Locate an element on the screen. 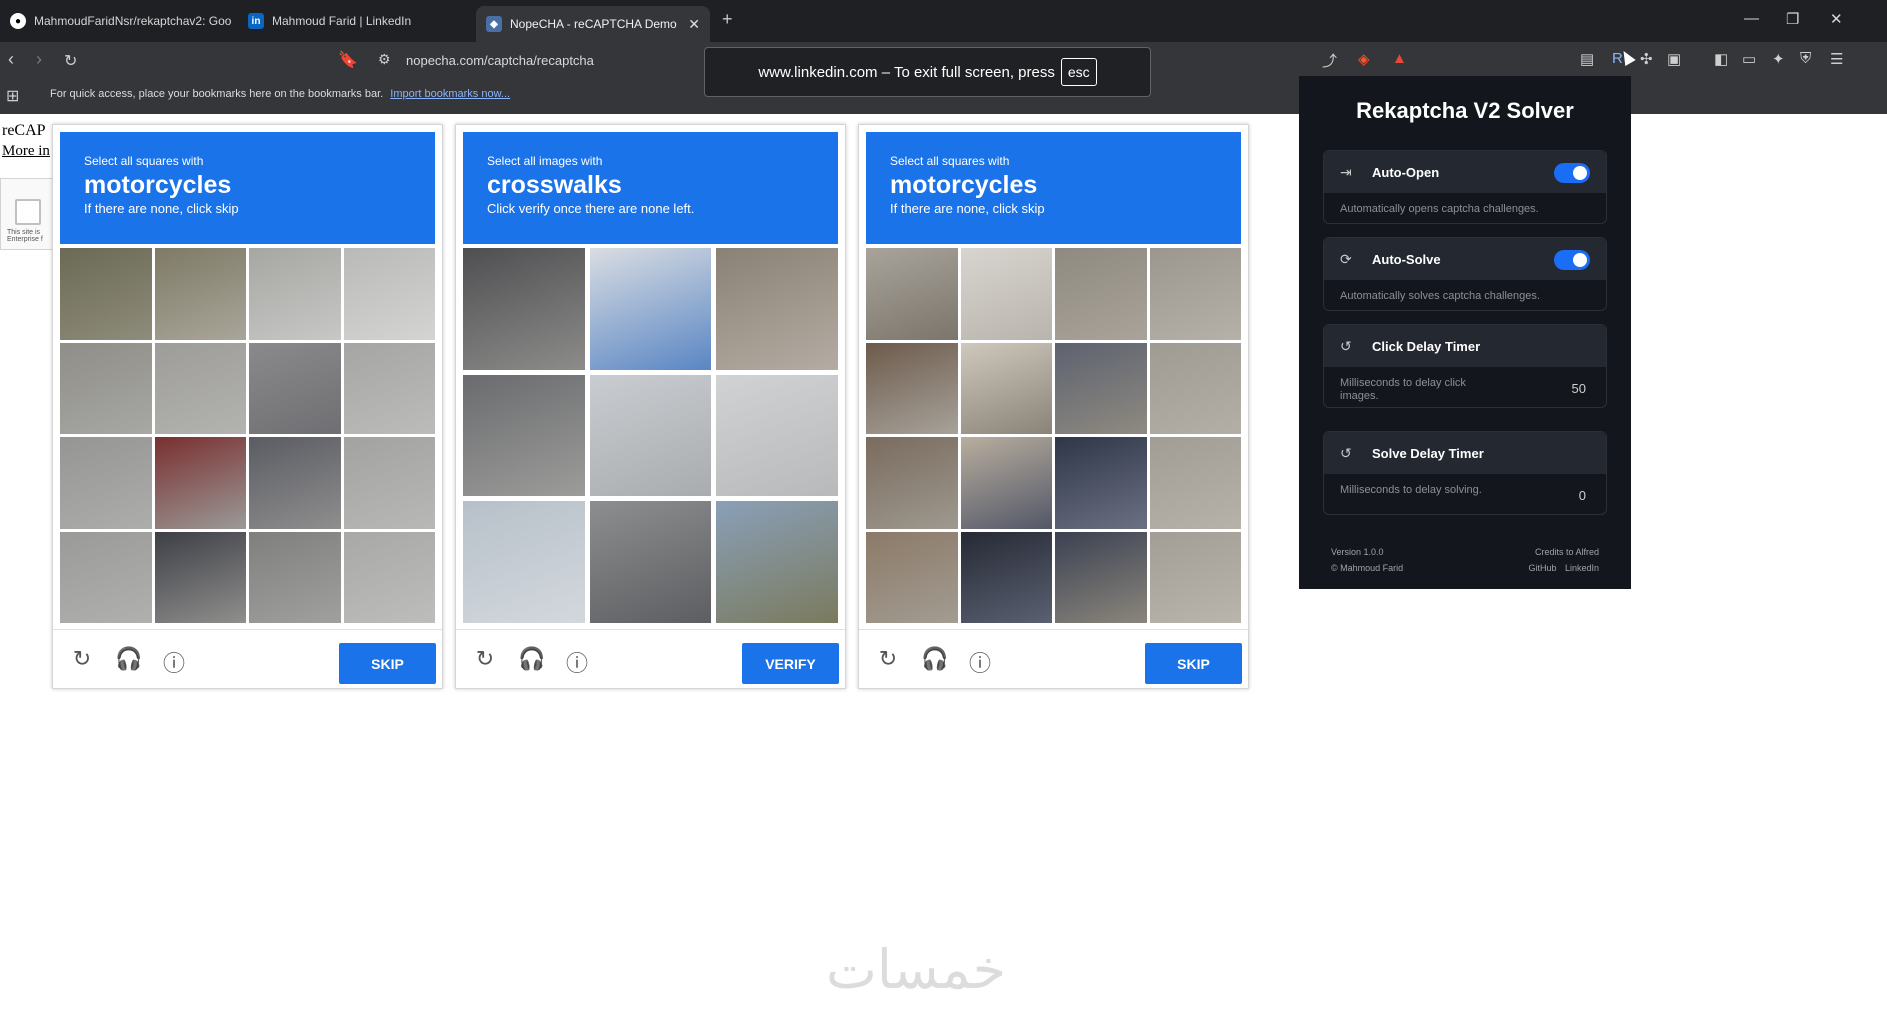  watermark-logo: خمسات is located at coordinates (916, 969).